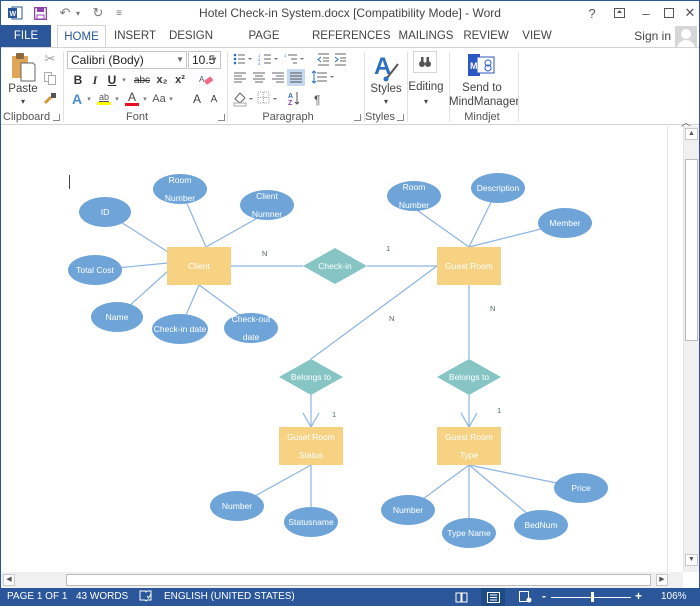 This screenshot has width=700, height=606. Describe the element at coordinates (691, 560) in the screenshot. I see `scroll-down-button: ▼` at that location.